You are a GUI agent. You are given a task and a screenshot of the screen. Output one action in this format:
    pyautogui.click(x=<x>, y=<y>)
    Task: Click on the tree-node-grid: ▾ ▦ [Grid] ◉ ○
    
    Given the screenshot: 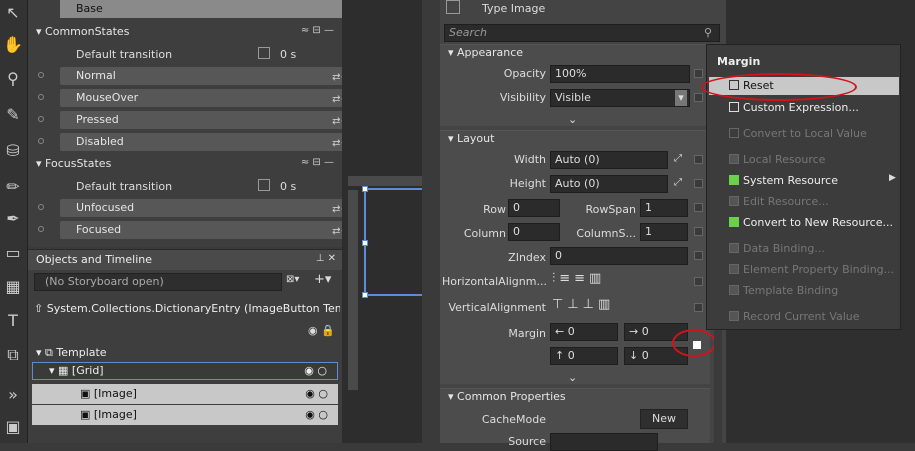 What is the action you would take?
    pyautogui.click(x=185, y=371)
    